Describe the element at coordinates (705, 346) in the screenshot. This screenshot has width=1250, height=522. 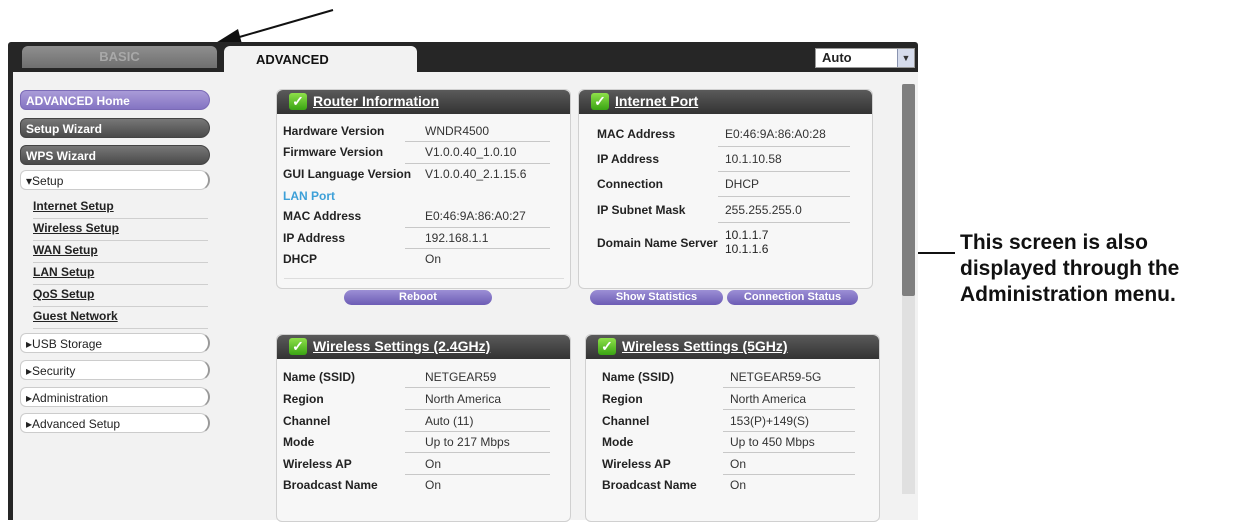
I see `wireless-5ghz-title: Wireless Settings (5GHz)` at that location.